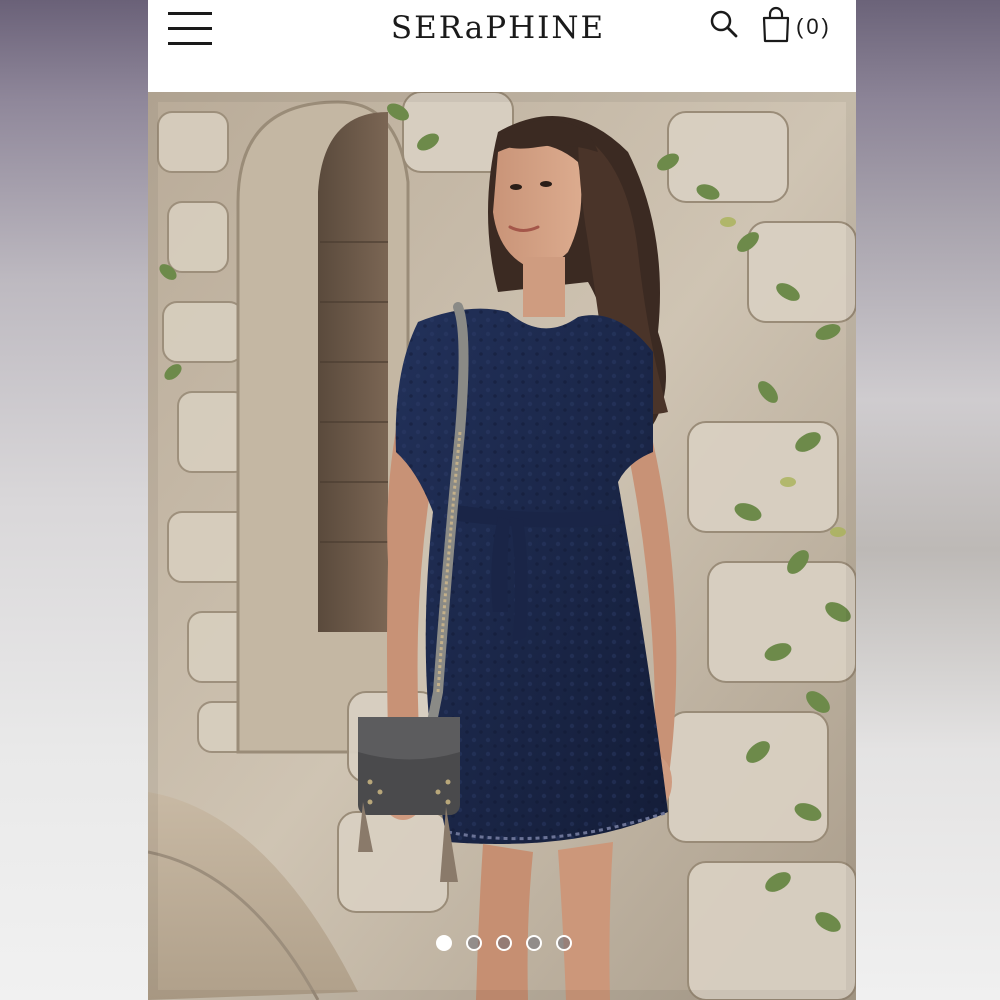  Describe the element at coordinates (776, 24) in the screenshot. I see `shopping-bag-icon` at that location.